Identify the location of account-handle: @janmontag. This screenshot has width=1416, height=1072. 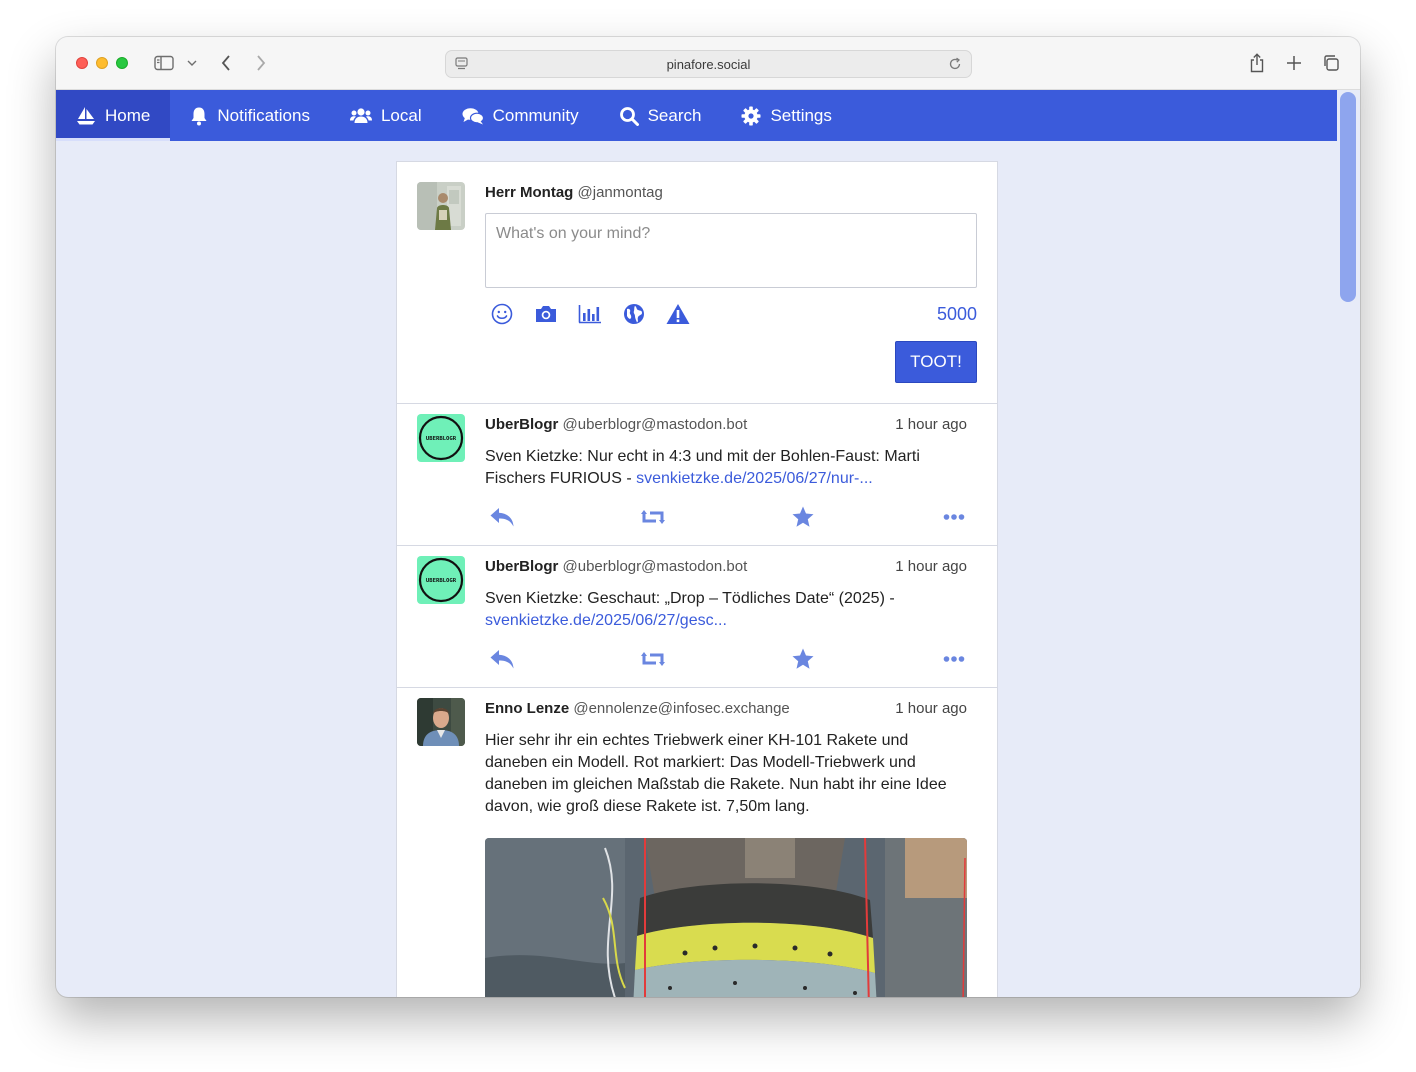
(620, 192).